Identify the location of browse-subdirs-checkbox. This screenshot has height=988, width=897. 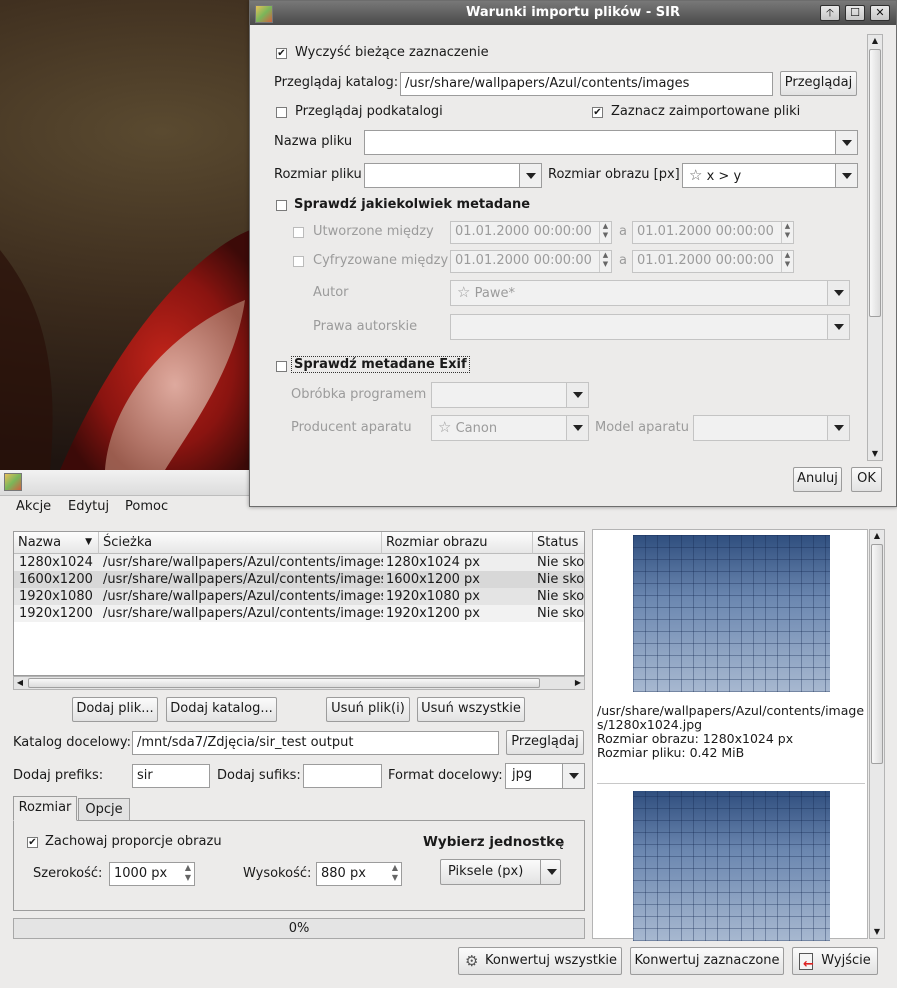
(281, 112).